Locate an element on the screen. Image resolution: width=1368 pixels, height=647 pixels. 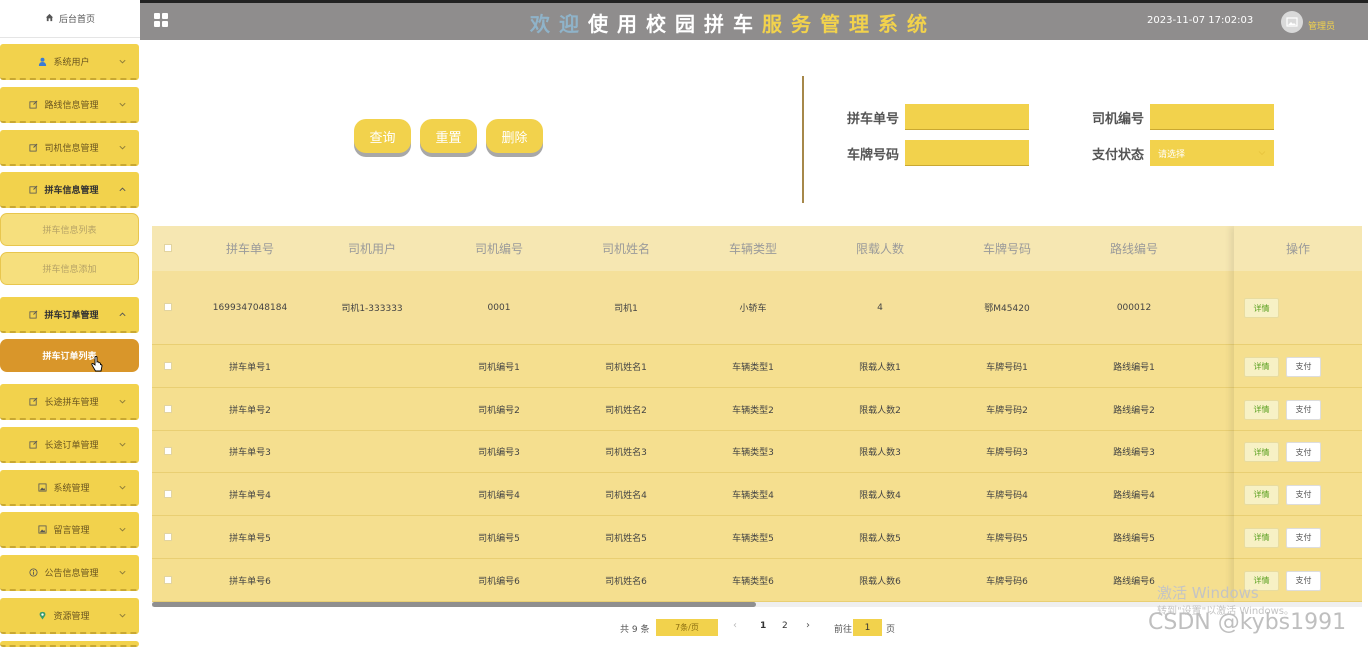
sidebar-menu-item: 公告信息管理 is located at coordinates (69, 573).